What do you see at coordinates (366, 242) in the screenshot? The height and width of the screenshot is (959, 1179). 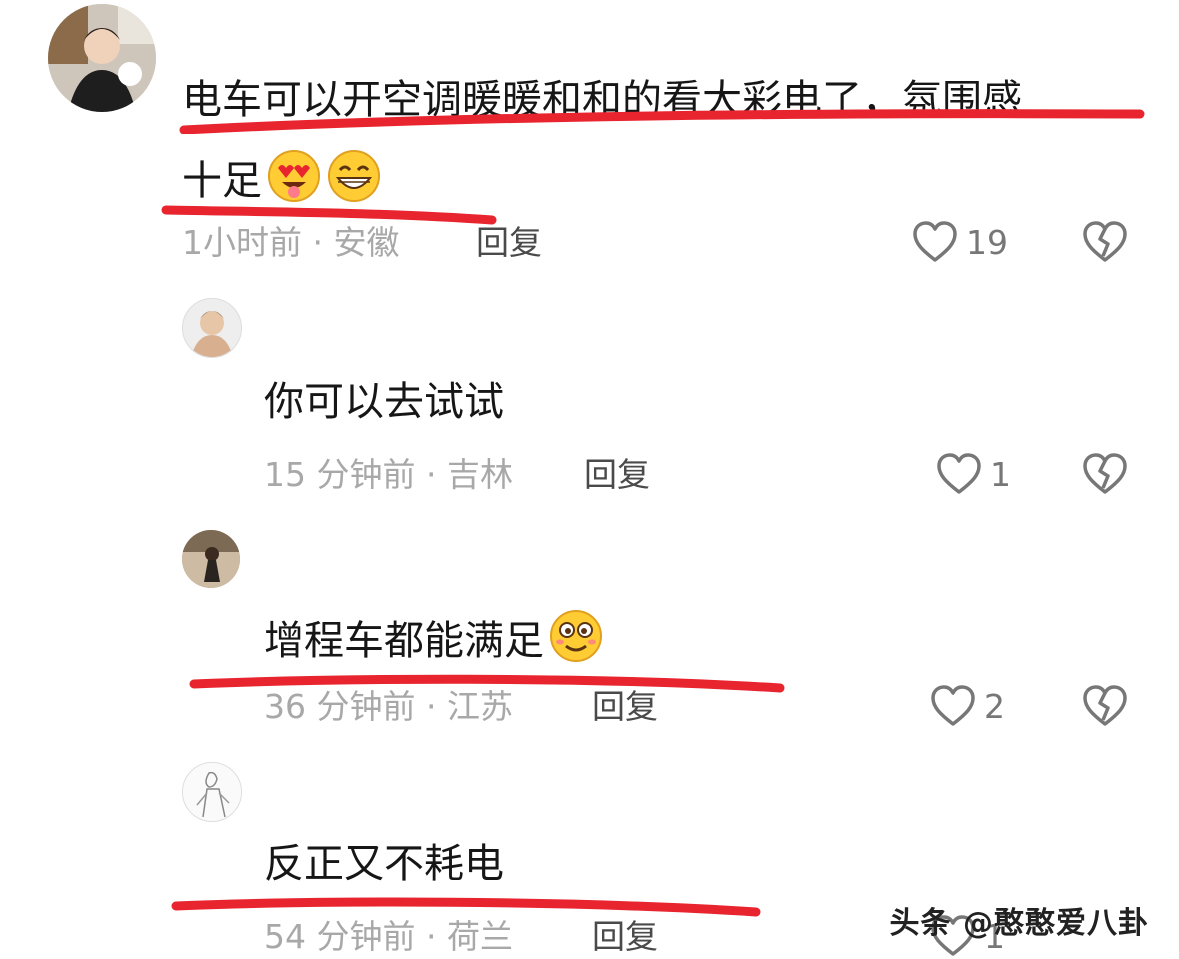 I see `comment-location: 安徽` at bounding box center [366, 242].